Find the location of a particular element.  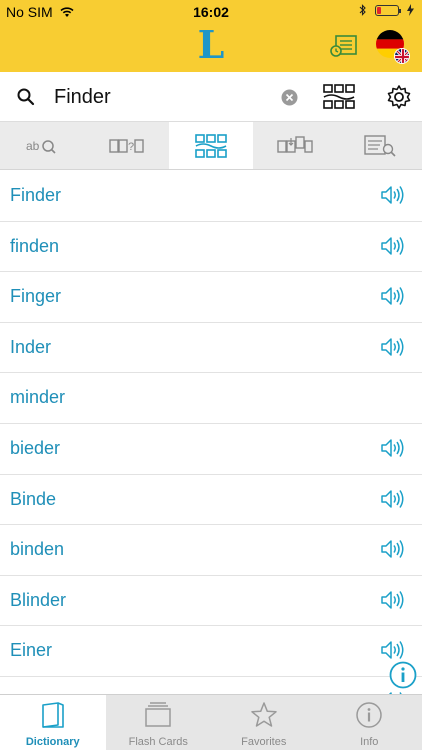

anagram-view-icon is located at coordinates (339, 97).